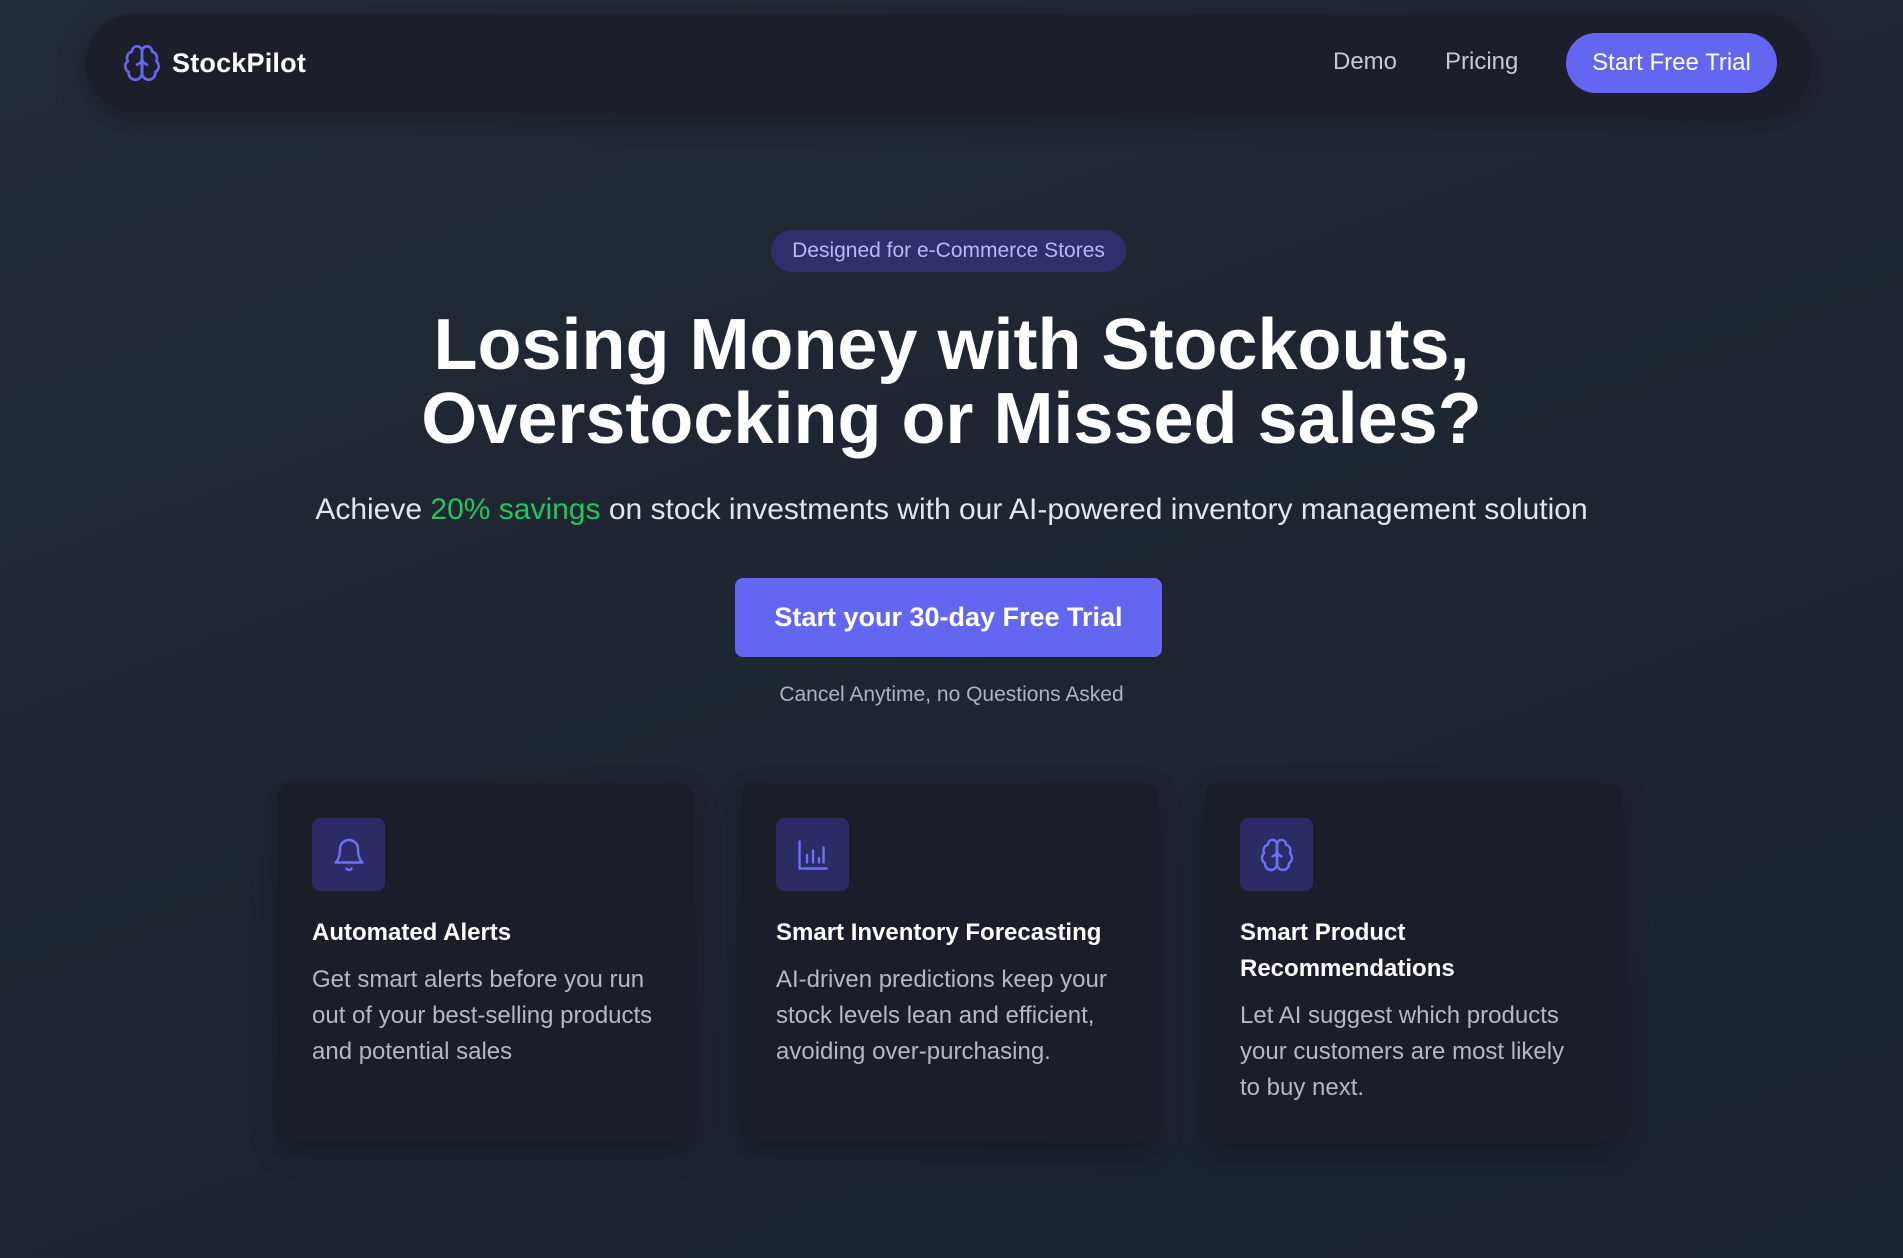 Image resolution: width=1903 pixels, height=1258 pixels. Describe the element at coordinates (951, 694) in the screenshot. I see `cancel-note: Cancel Anytime, no Questions Asked` at that location.